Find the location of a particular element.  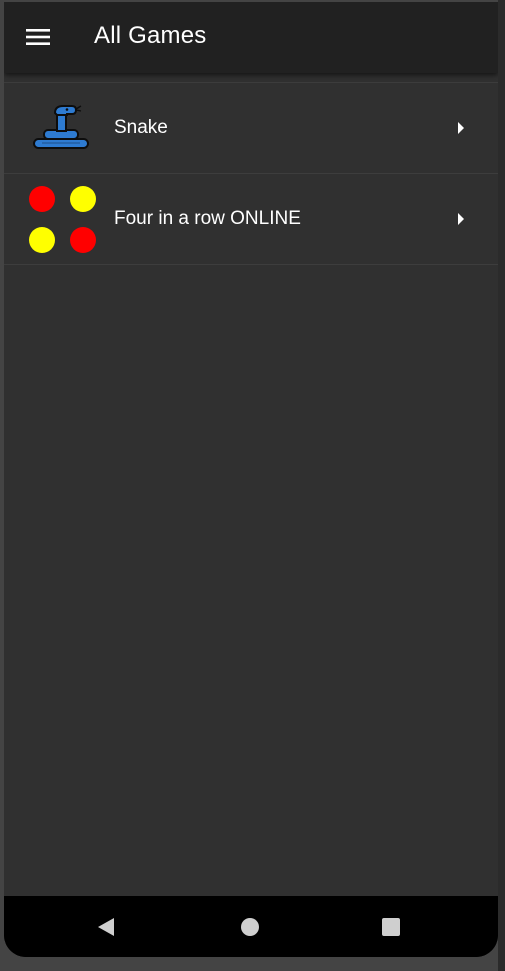

system-nav-bar is located at coordinates (251, 926).